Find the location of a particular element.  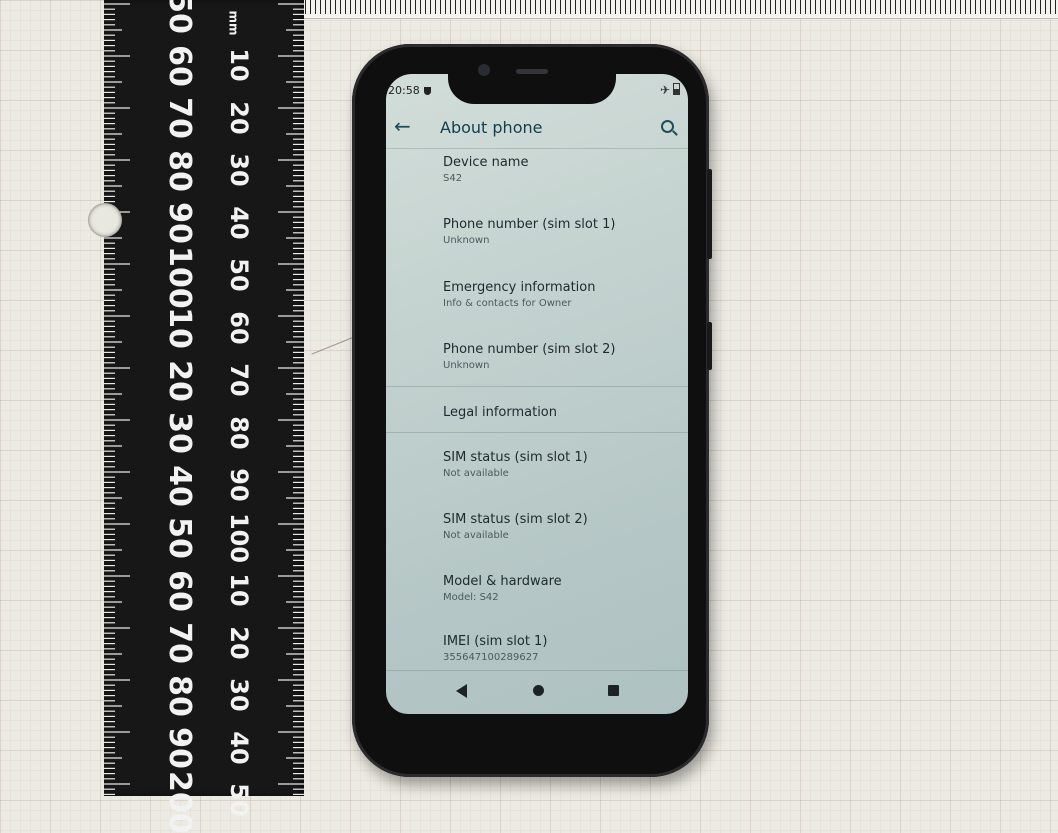

item-title: SIM status (sim slot 2) is located at coordinates (515, 519).